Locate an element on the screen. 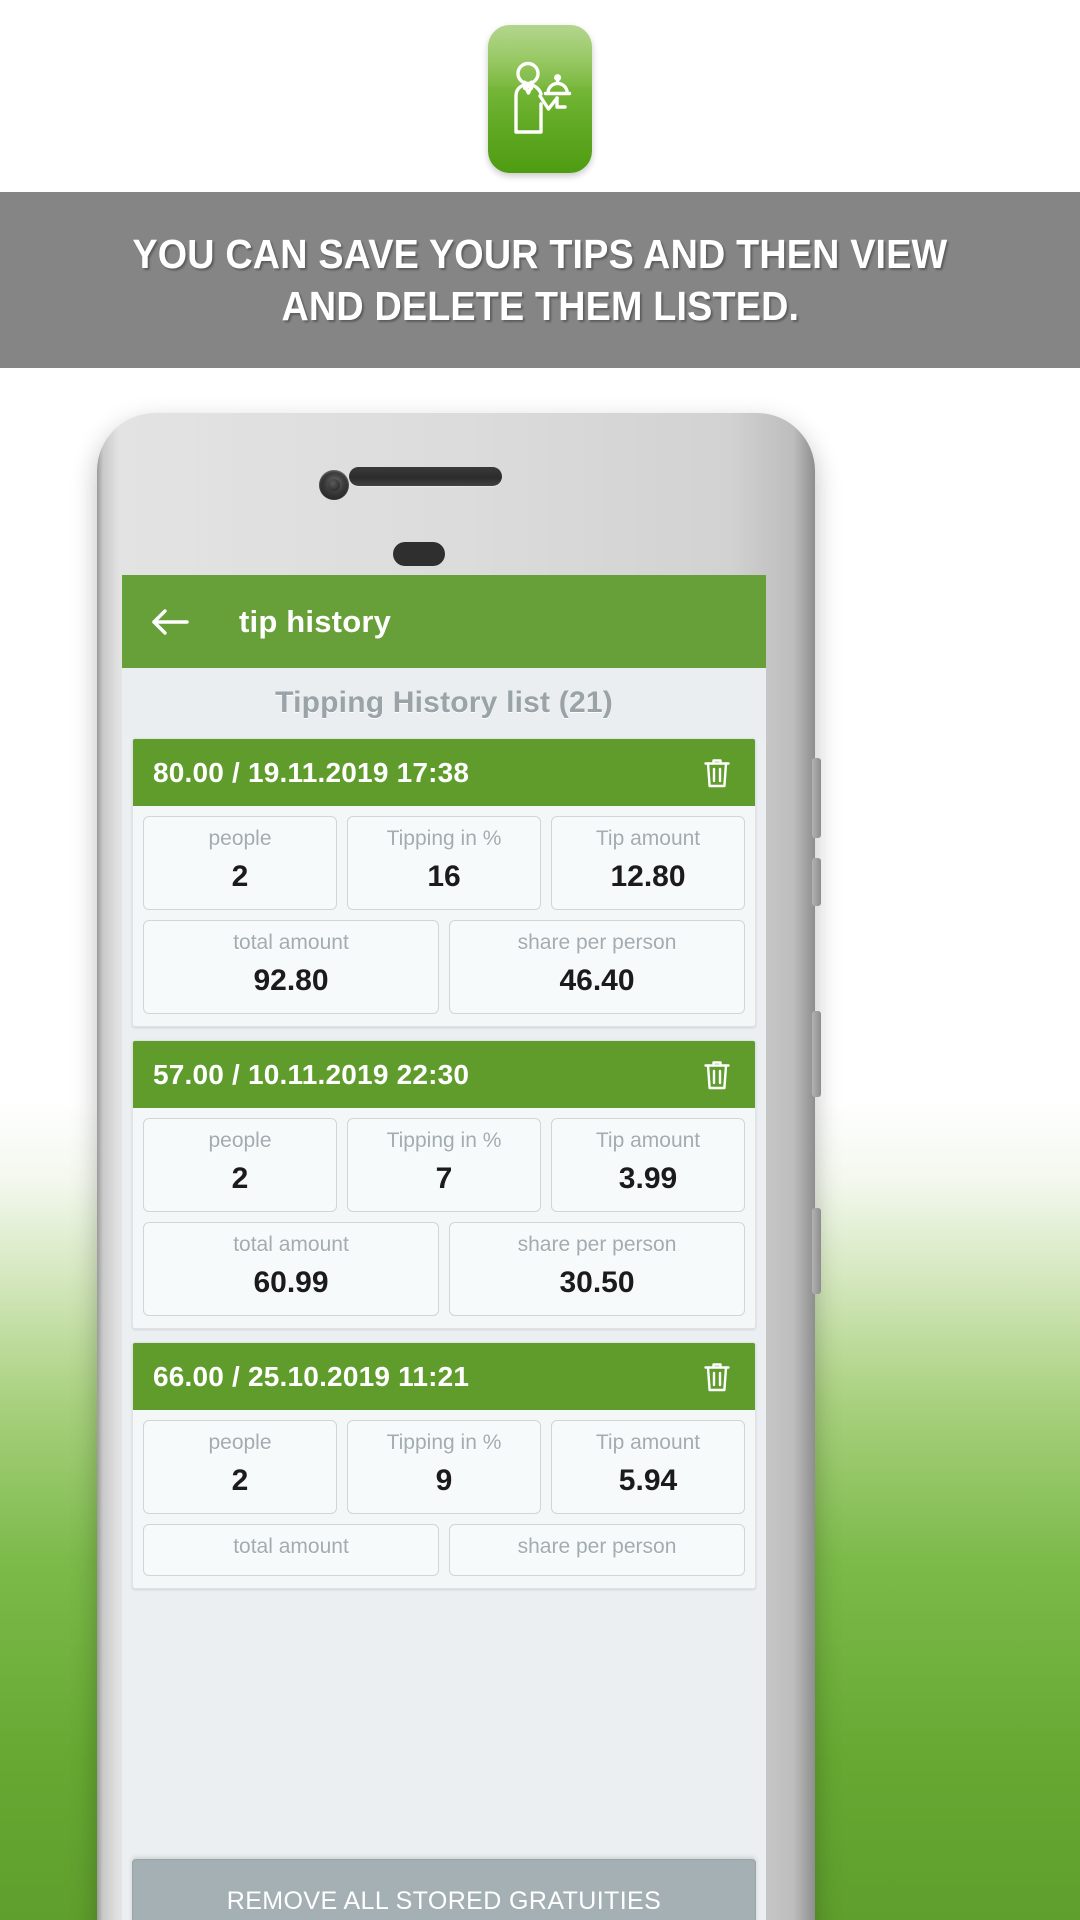  app-icon-container is located at coordinates (540, 105).